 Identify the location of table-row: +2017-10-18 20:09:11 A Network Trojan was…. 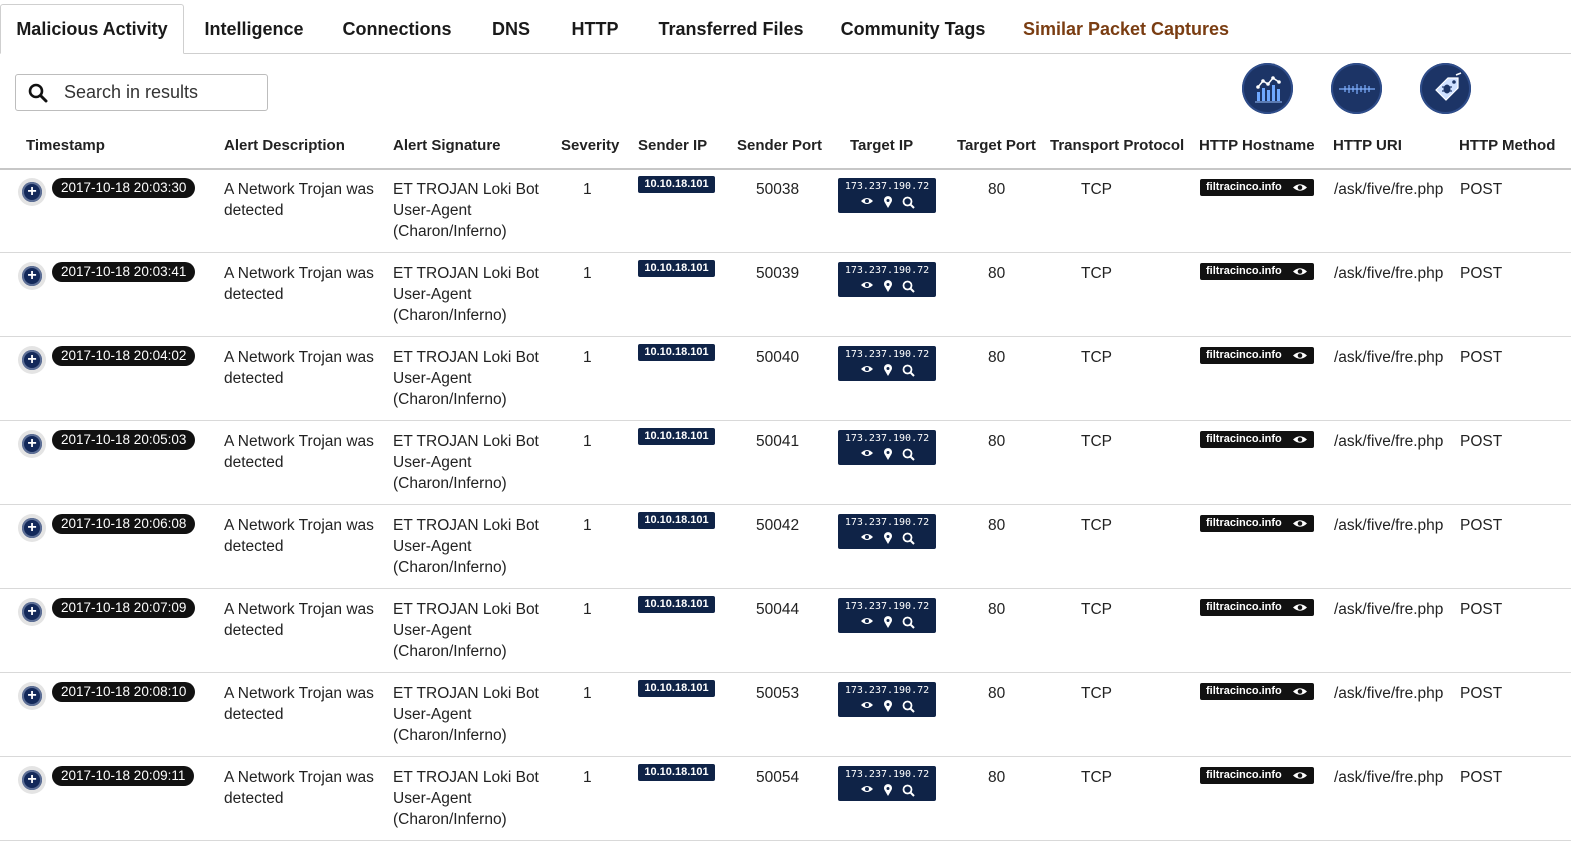
(785, 798).